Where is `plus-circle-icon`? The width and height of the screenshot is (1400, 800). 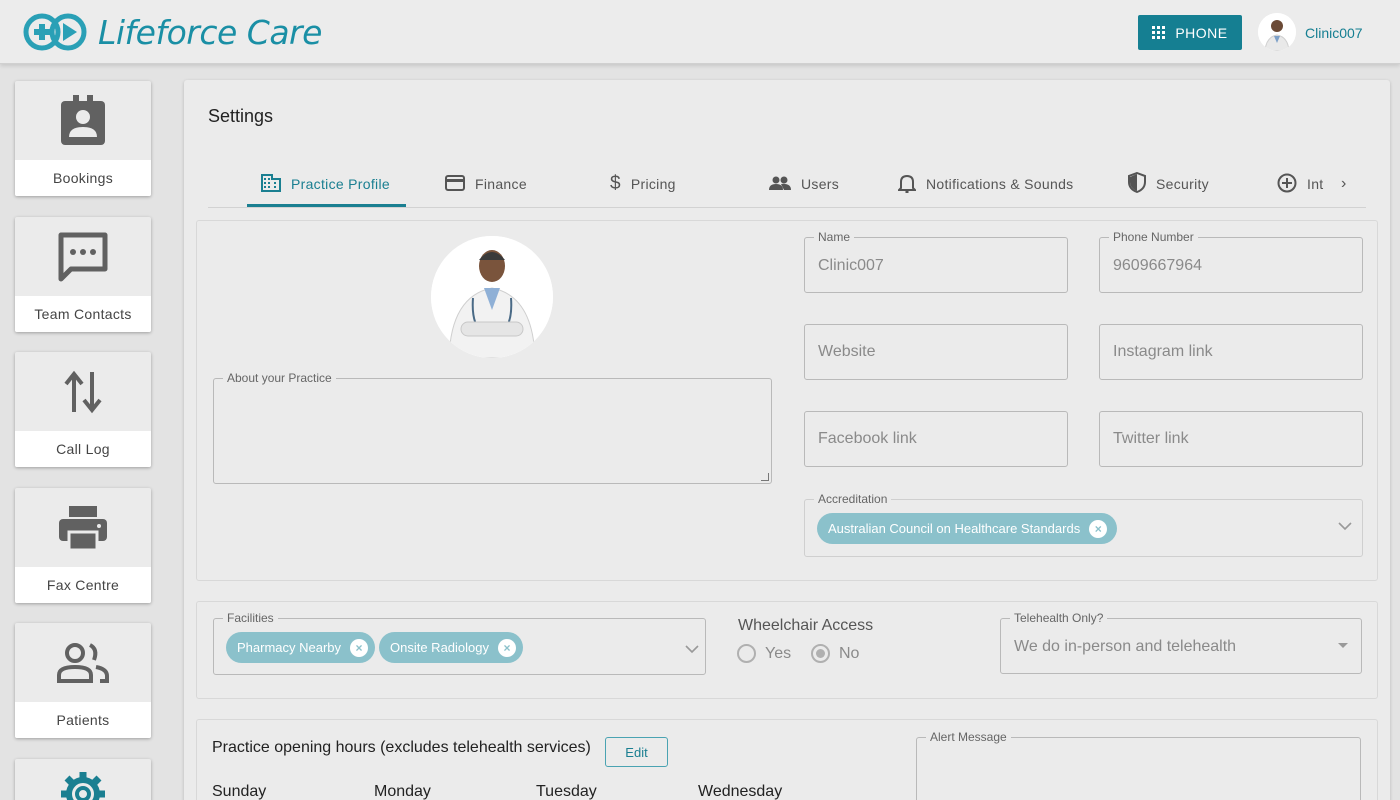
plus-circle-icon is located at coordinates (1287, 184).